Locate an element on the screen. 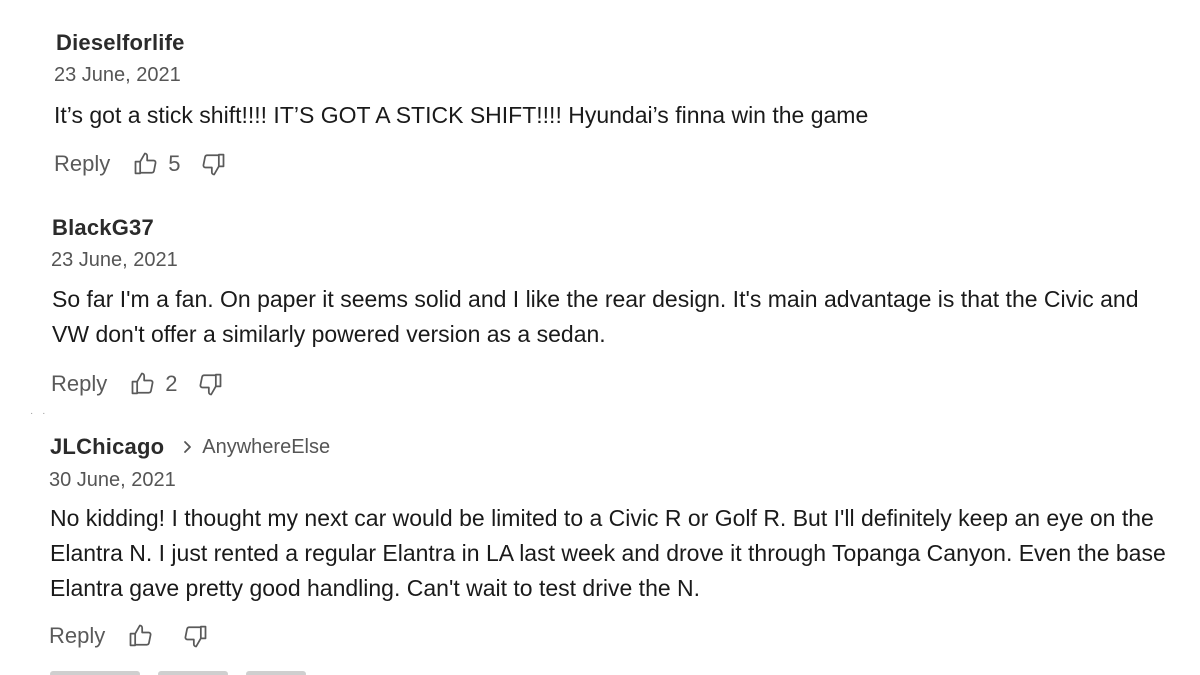 This screenshot has height=675, width=1200. comment-date: 30 June, 2021 is located at coordinates (112, 480).